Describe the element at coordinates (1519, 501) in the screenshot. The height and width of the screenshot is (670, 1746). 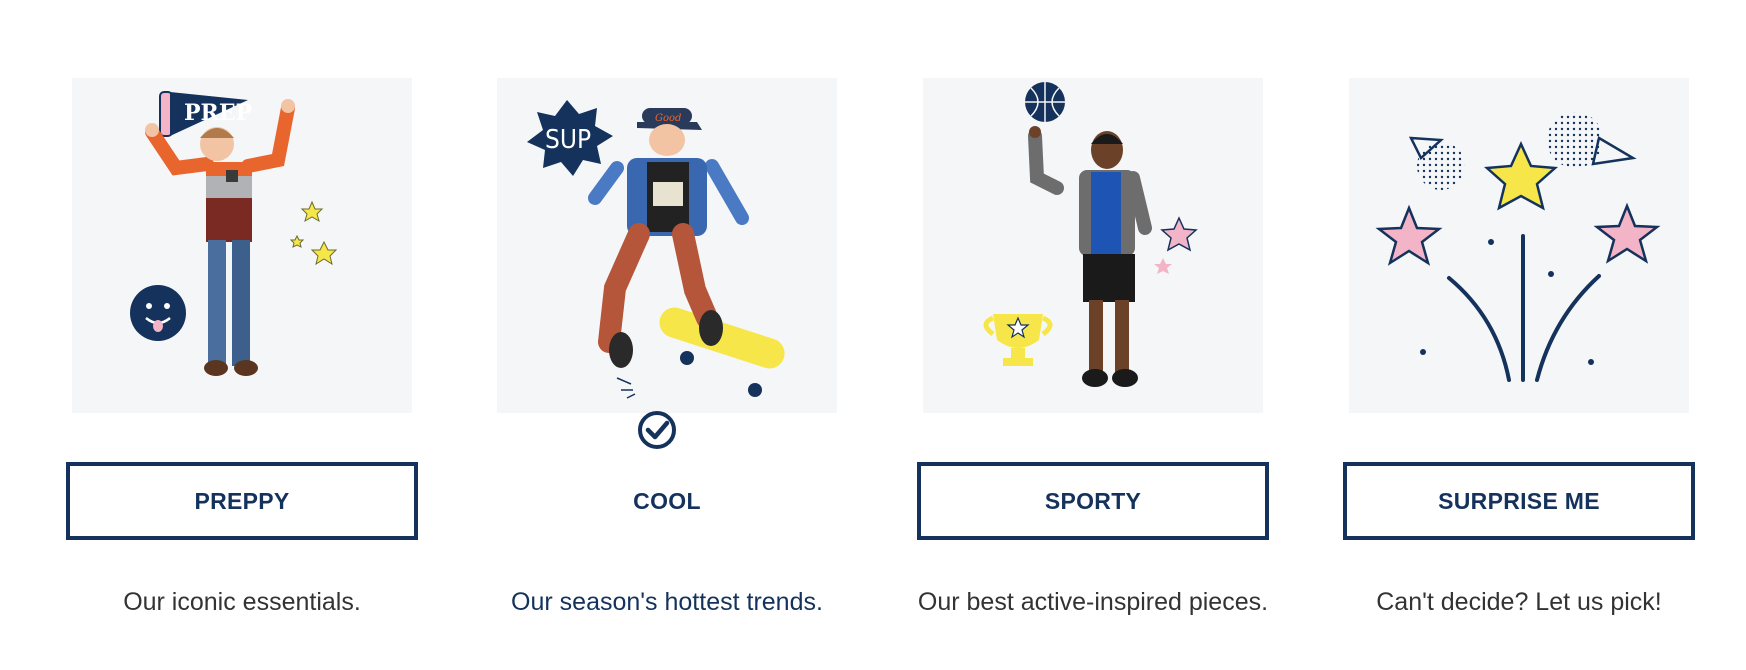
I see `surprise-me-button: SURPRISE ME` at that location.